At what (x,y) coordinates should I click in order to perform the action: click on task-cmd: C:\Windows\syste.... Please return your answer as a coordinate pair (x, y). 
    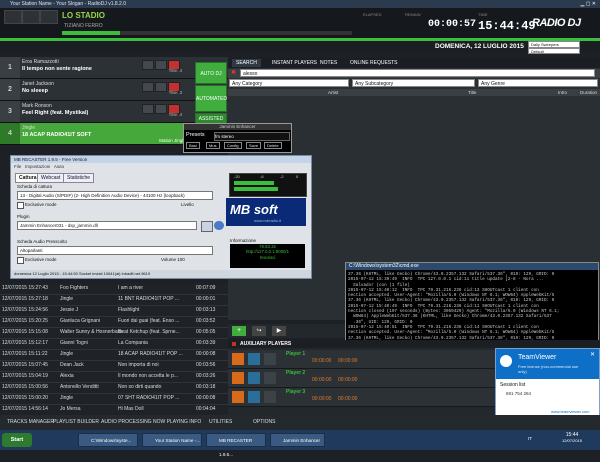
    Looking at the image, I should click on (108, 440).